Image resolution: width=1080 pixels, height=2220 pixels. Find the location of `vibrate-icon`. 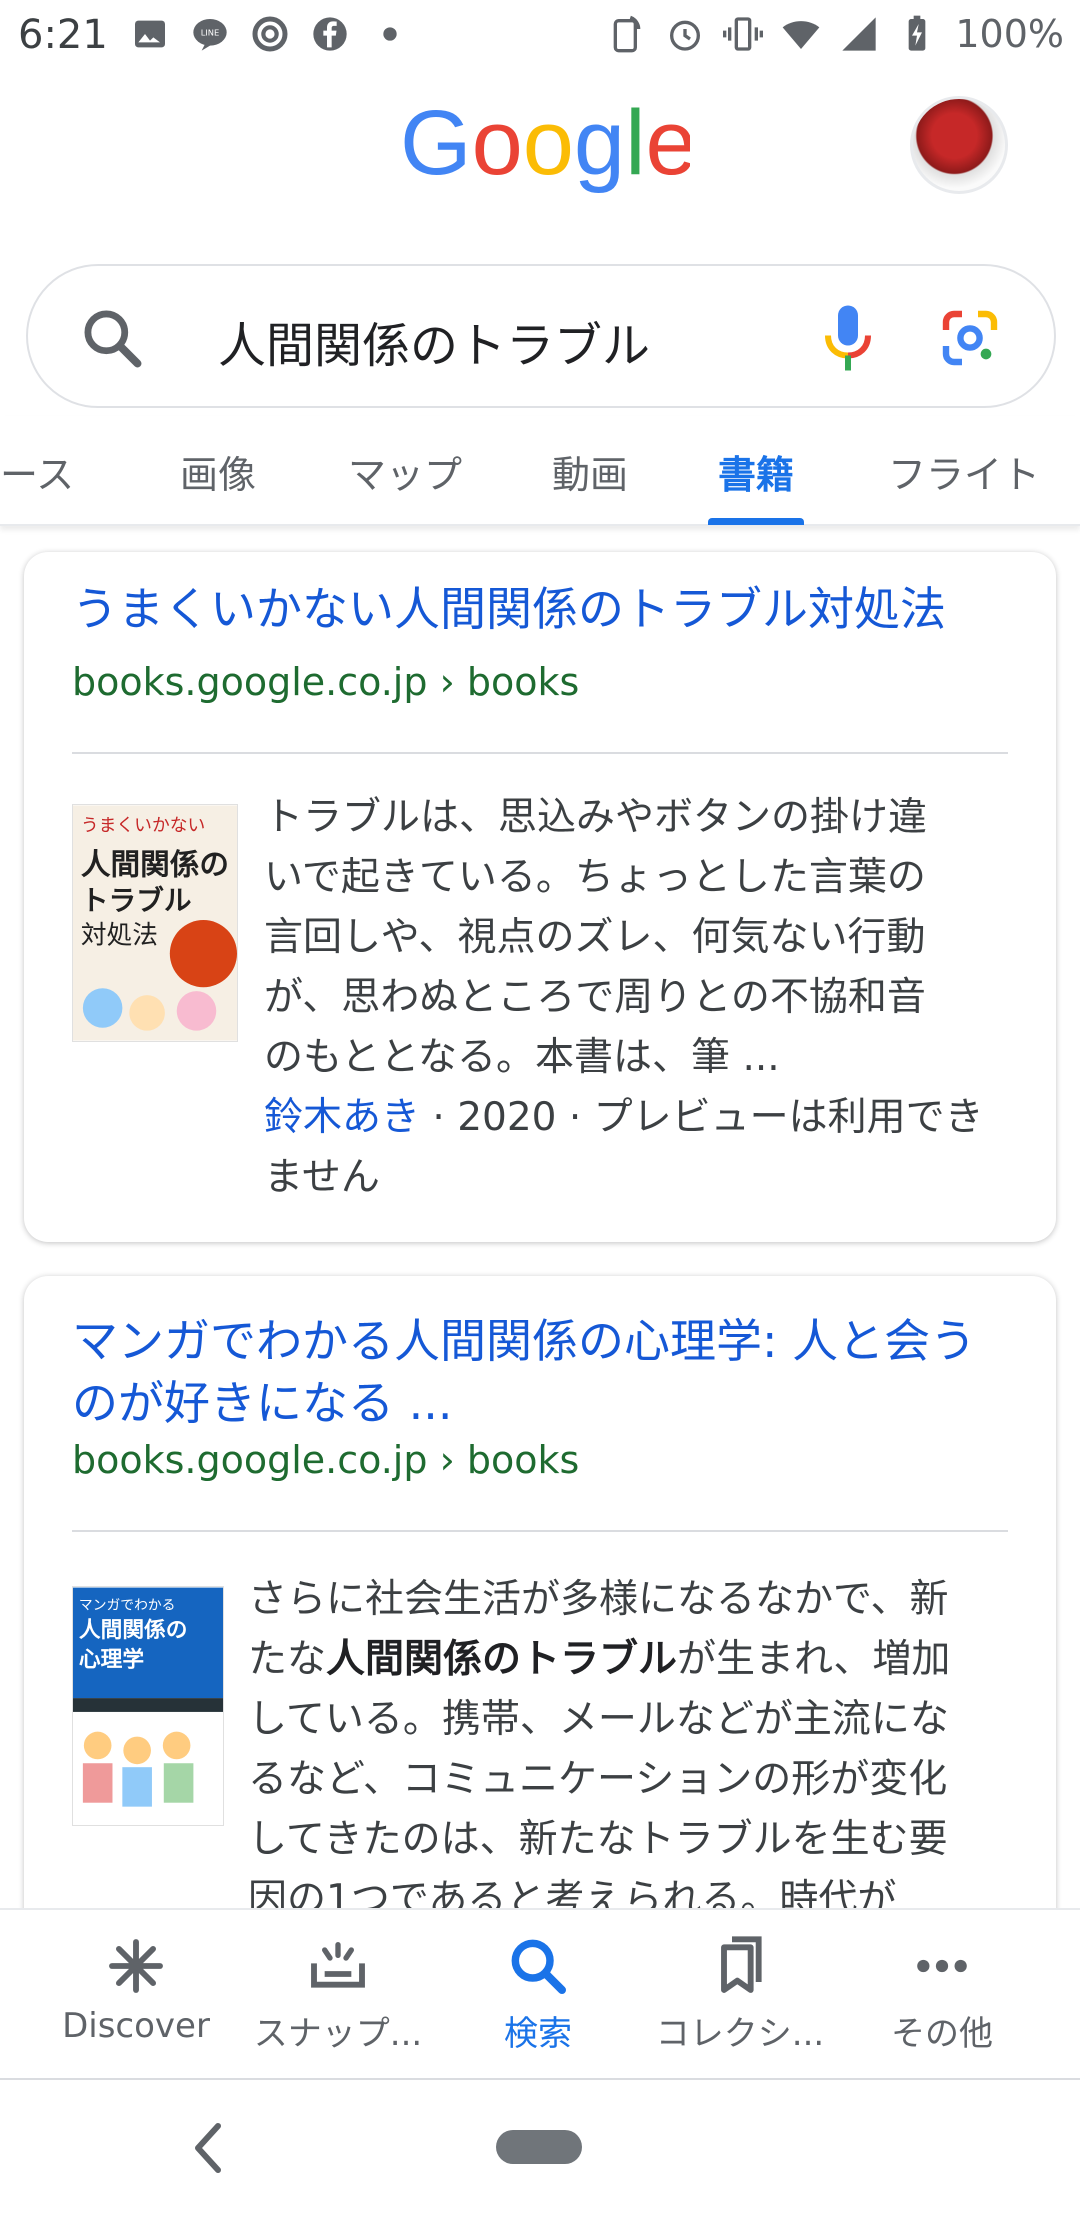

vibrate-icon is located at coordinates (743, 34).